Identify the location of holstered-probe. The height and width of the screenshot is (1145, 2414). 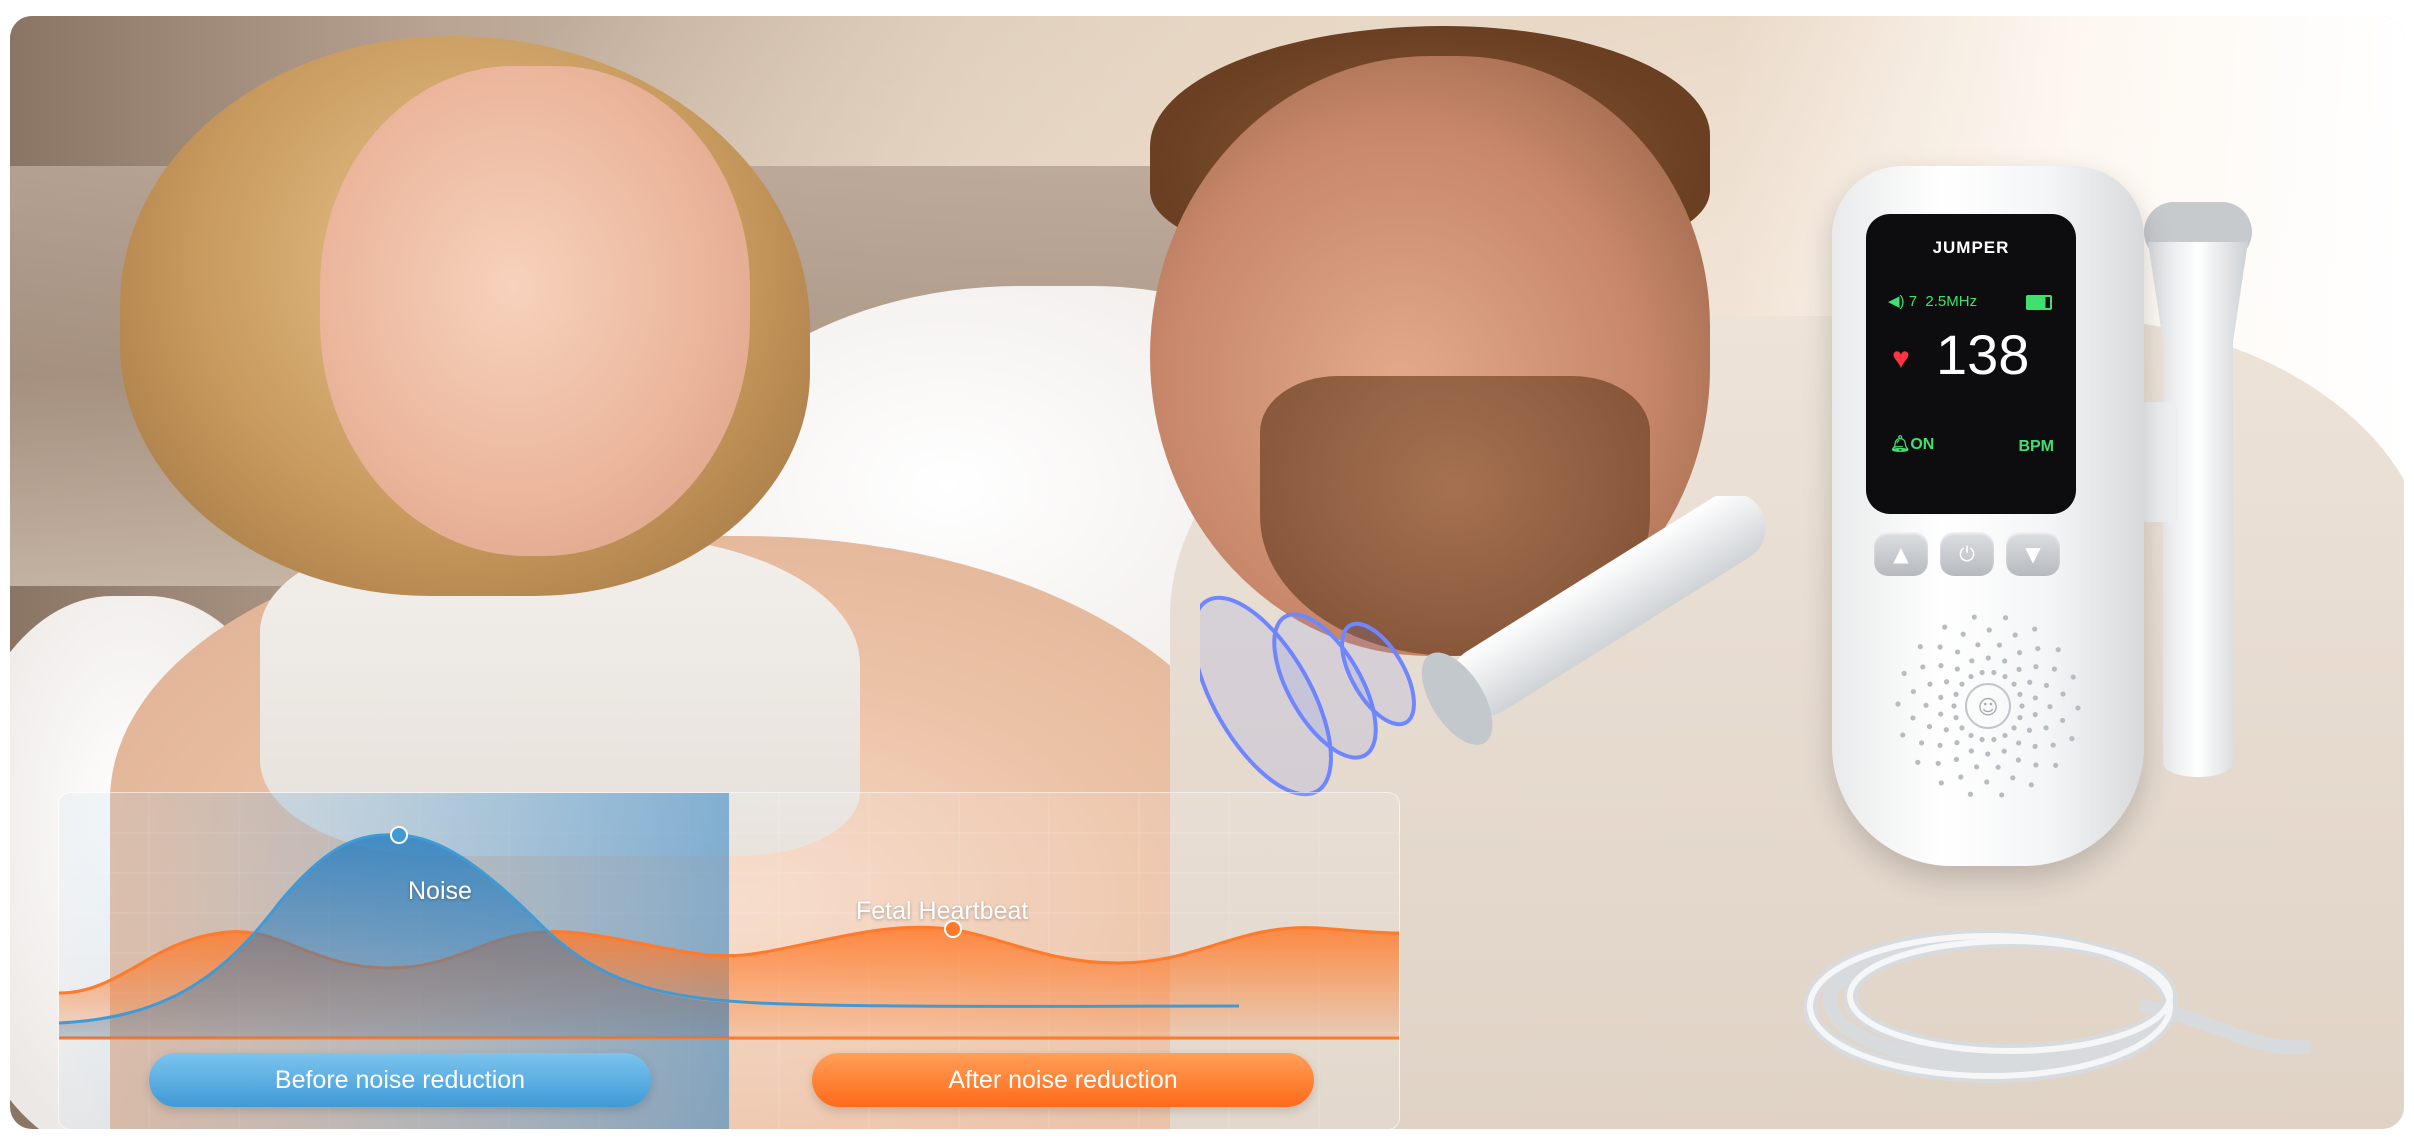
(2195, 489).